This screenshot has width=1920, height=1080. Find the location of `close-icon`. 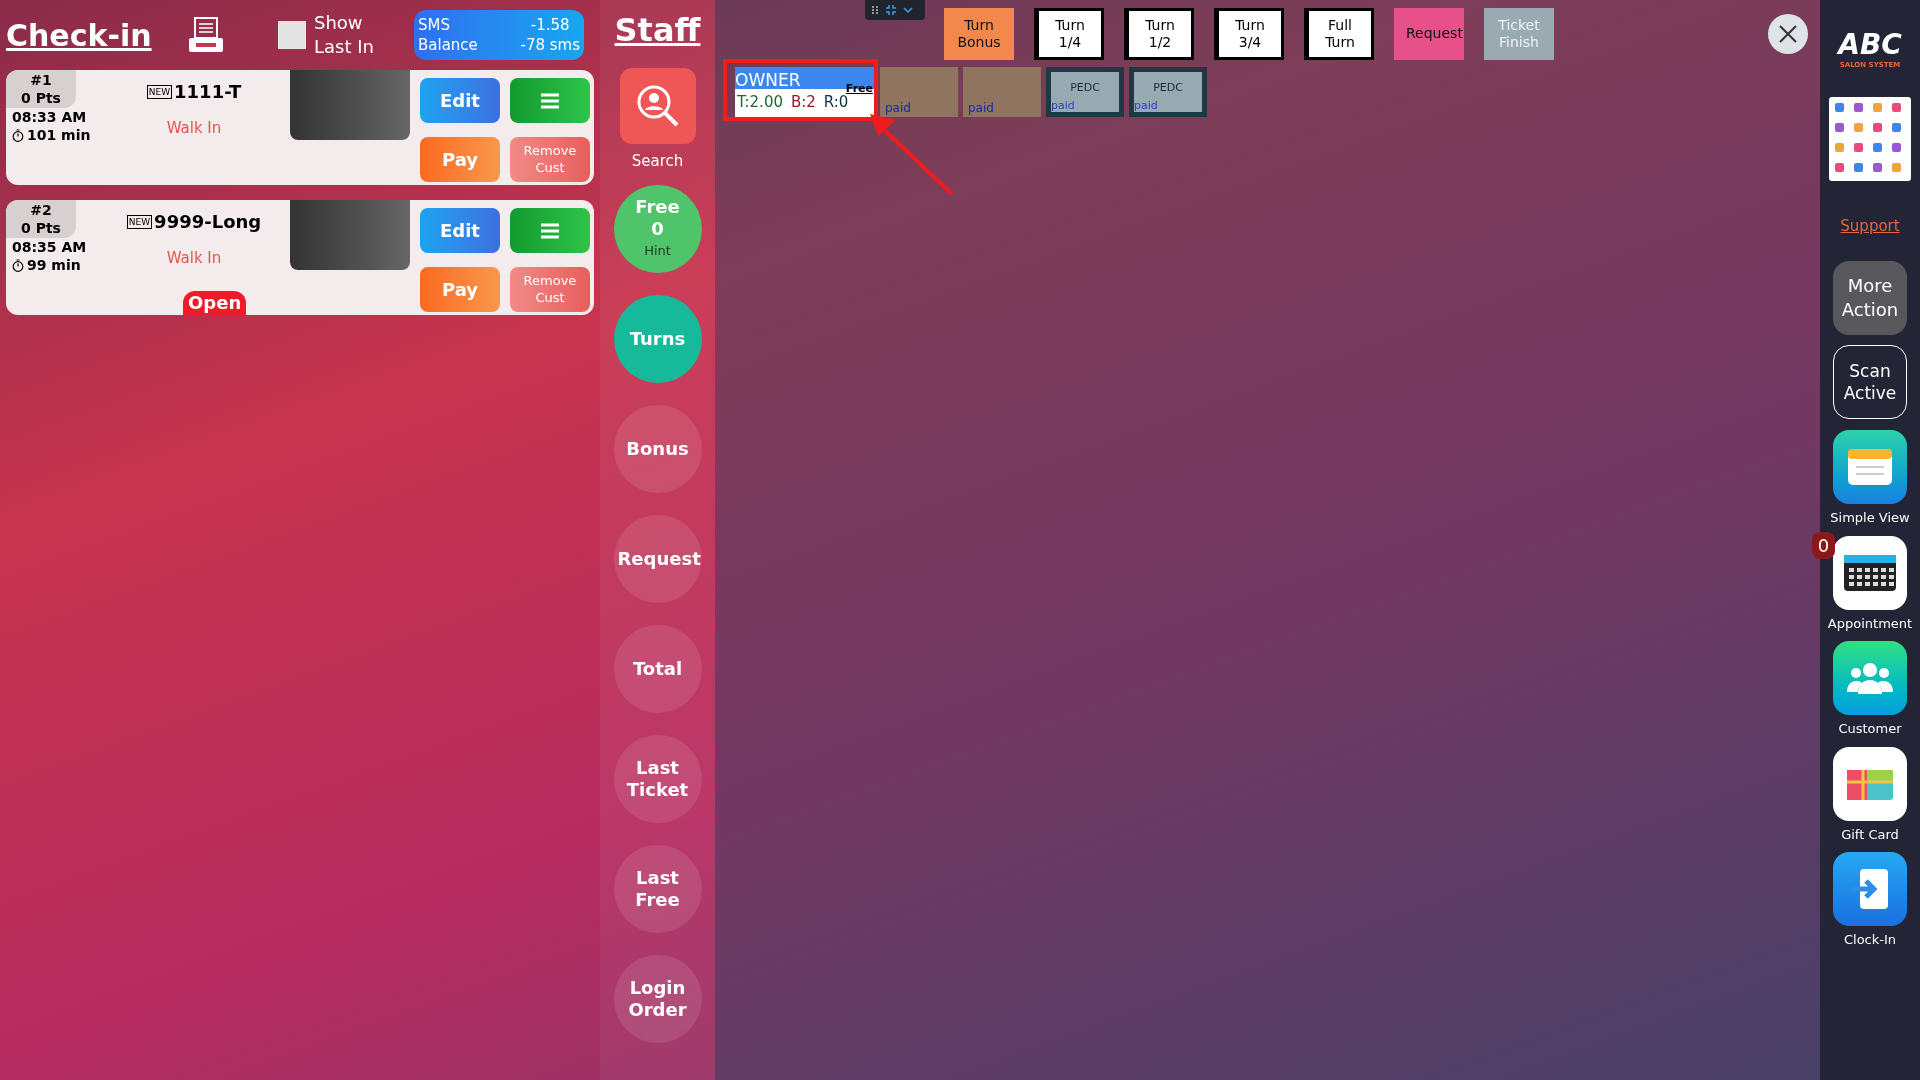

close-icon is located at coordinates (1788, 34).